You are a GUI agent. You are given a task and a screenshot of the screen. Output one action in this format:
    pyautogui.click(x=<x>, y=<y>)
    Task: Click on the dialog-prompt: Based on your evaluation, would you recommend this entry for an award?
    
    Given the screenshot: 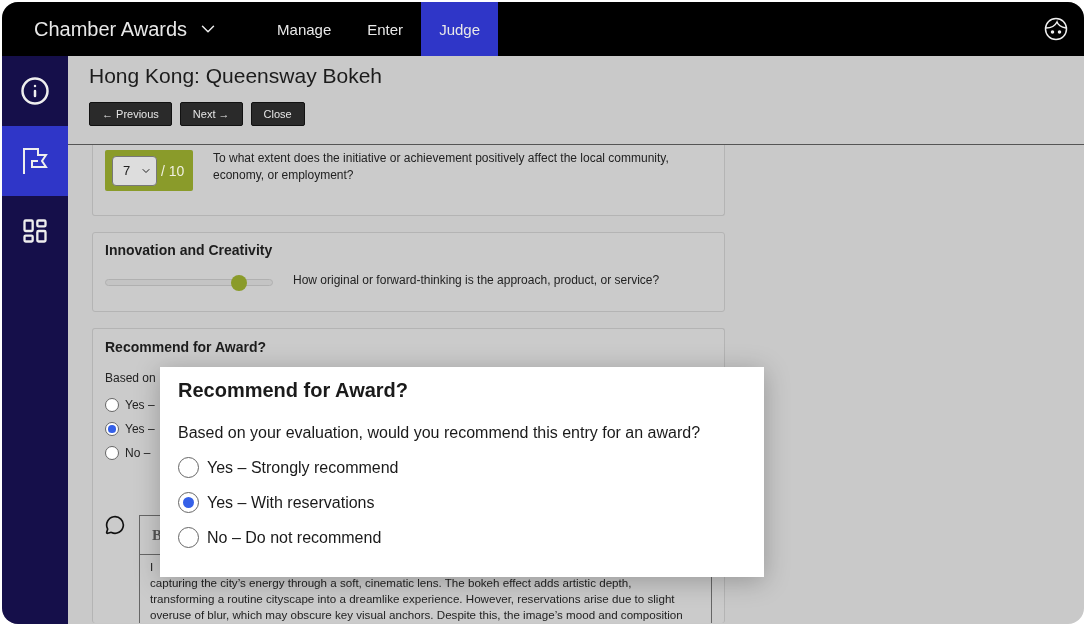 What is the action you would take?
    pyautogui.click(x=440, y=433)
    